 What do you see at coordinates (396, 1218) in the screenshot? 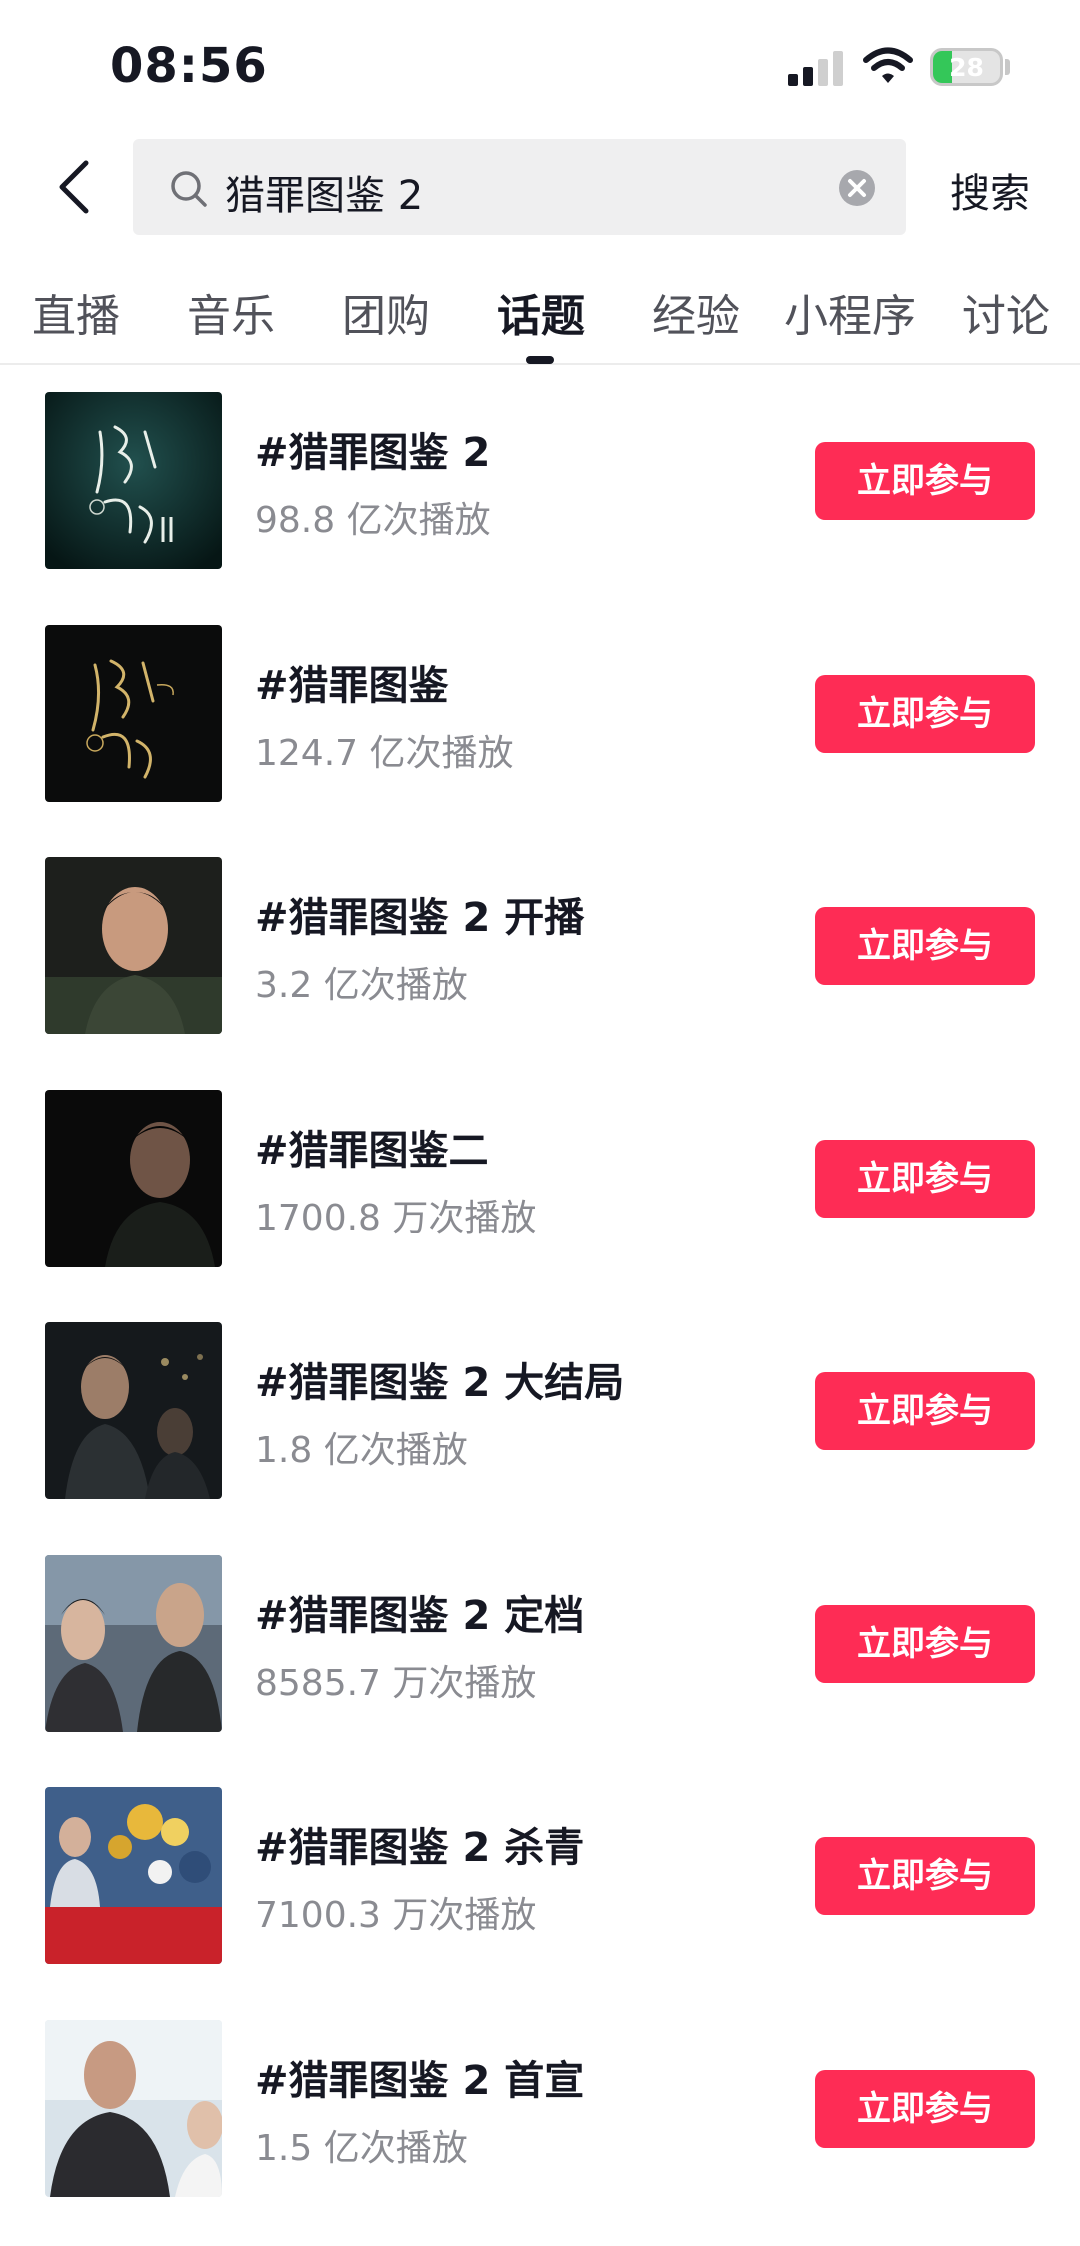
I see `topic-play-count: 1700.8 万次播放` at bounding box center [396, 1218].